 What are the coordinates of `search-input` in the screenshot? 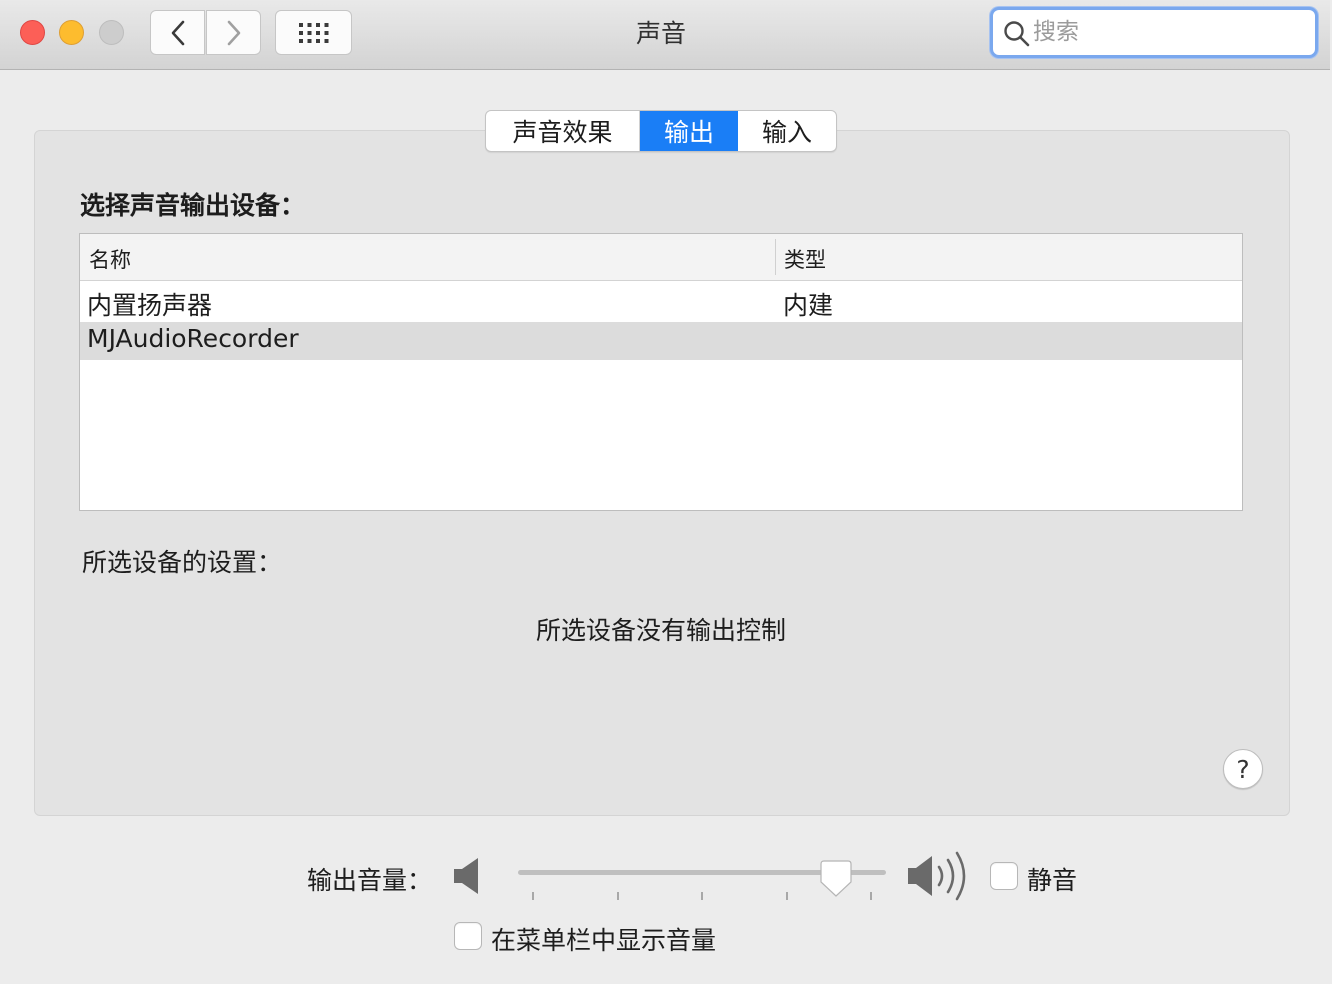 It's located at (1168, 32).